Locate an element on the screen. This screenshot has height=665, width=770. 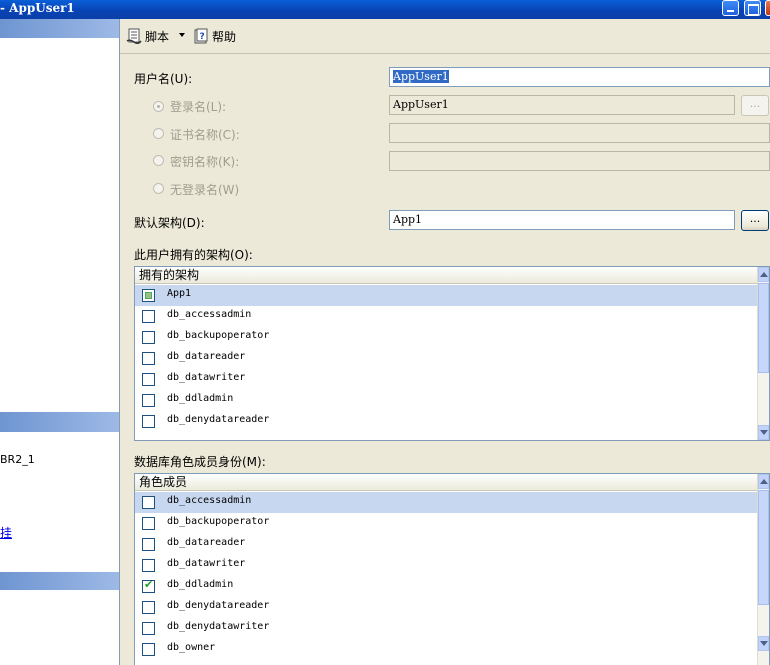
login-name-radio is located at coordinates (158, 106).